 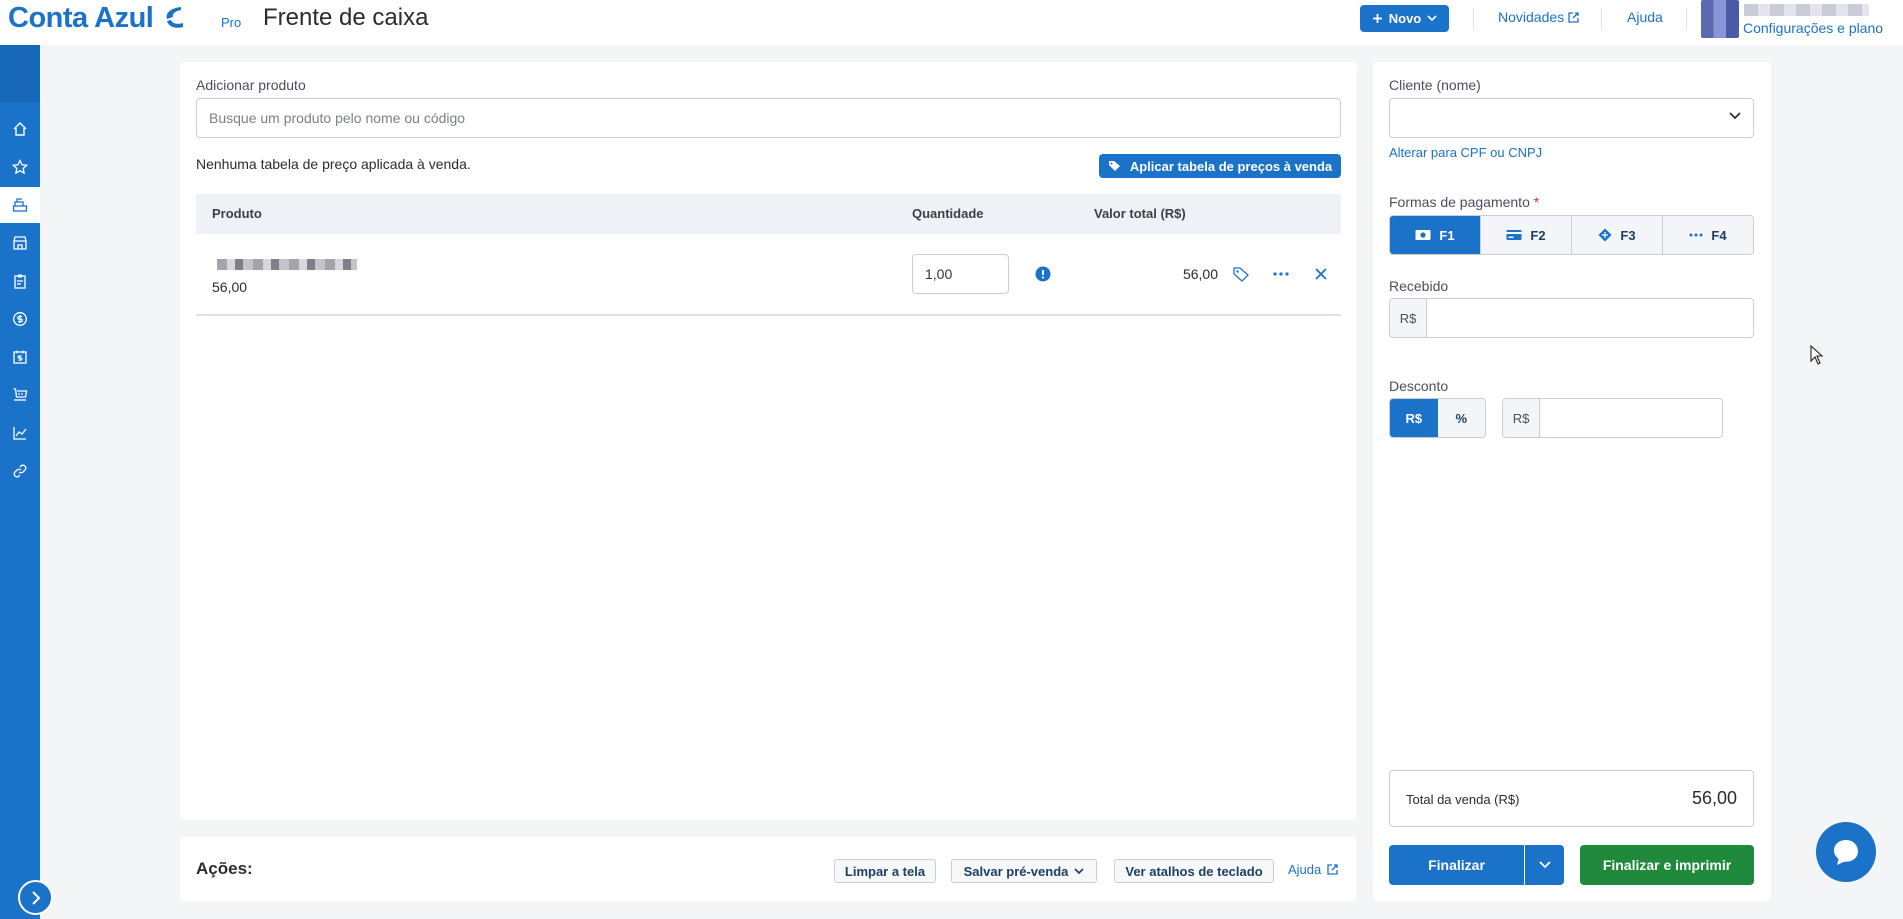 I want to click on discount-amount-field, so click(x=1631, y=418).